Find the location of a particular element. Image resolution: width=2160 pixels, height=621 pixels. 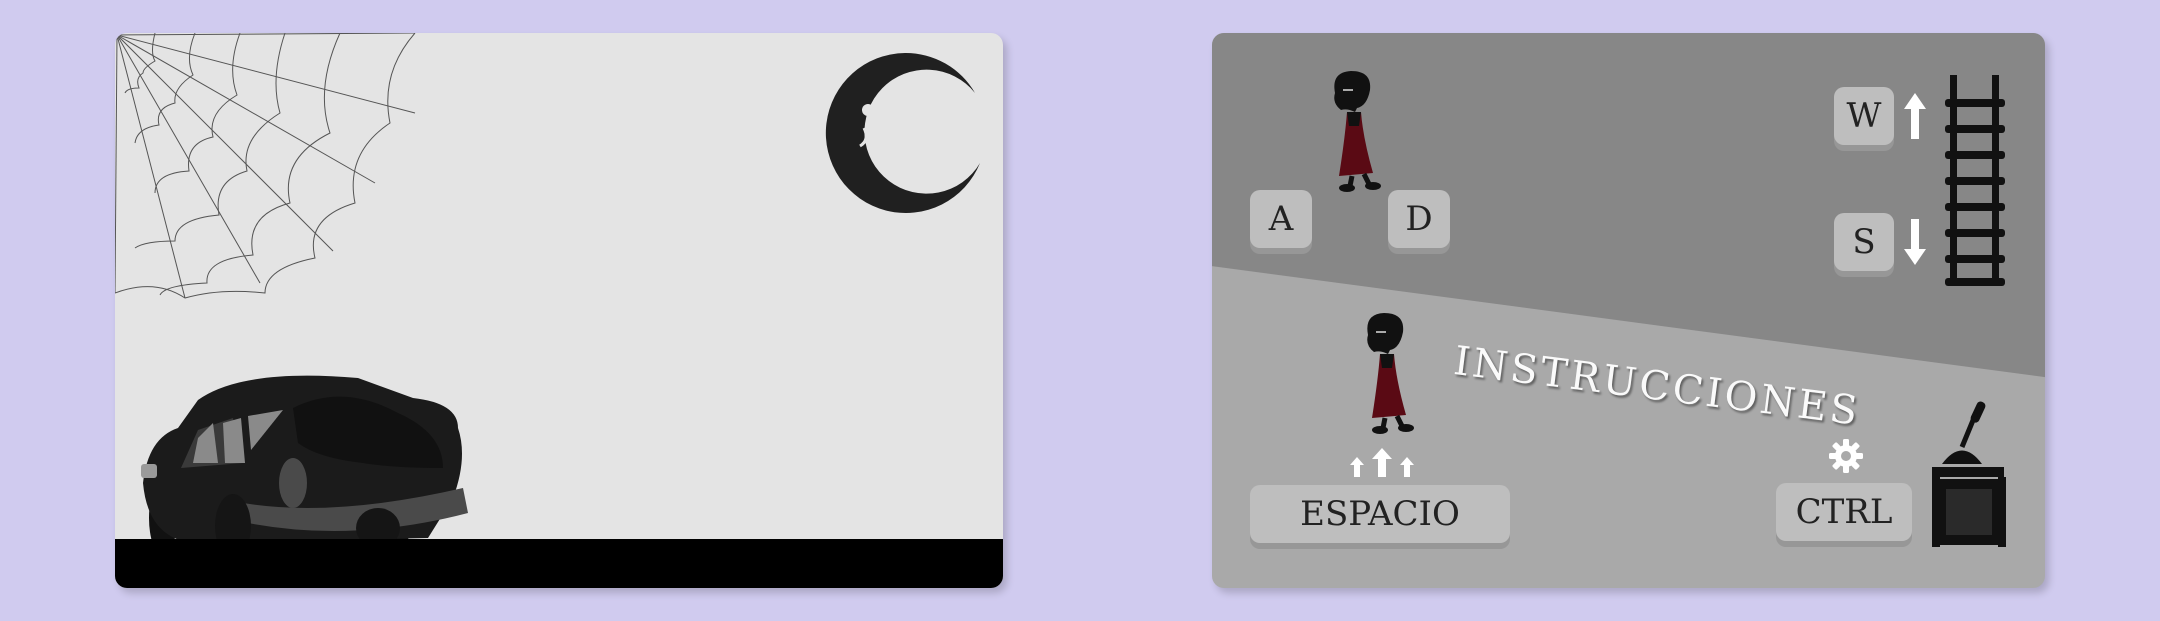

lever-box-icon is located at coordinates (1969, 474).